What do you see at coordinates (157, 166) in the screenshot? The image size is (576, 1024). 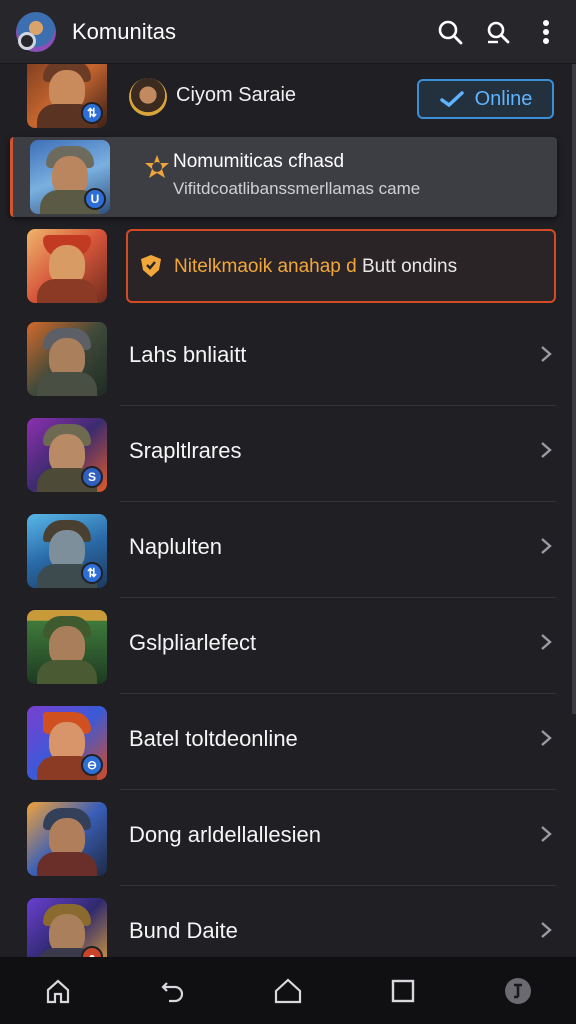 I see `star-badge-icon` at bounding box center [157, 166].